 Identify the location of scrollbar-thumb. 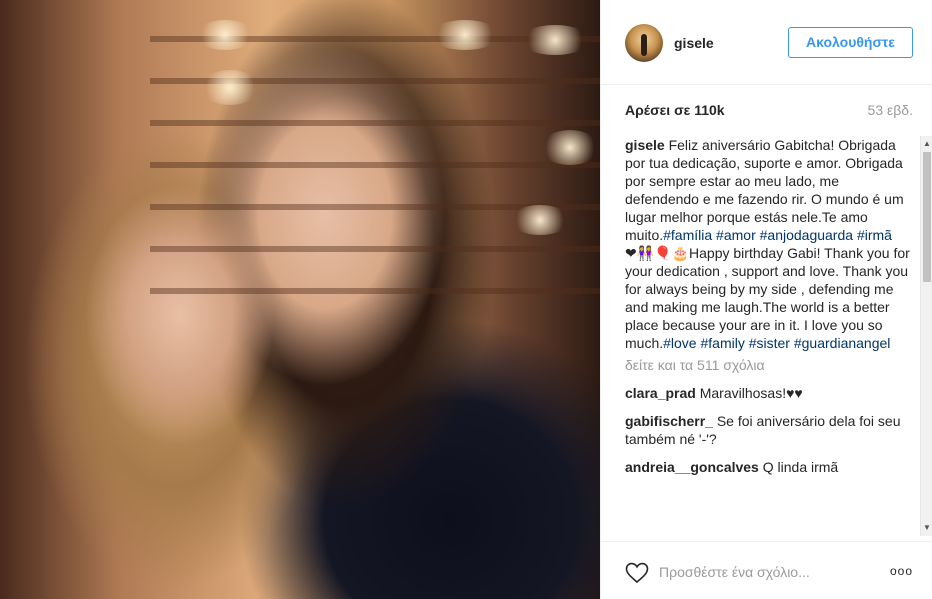
(927, 217).